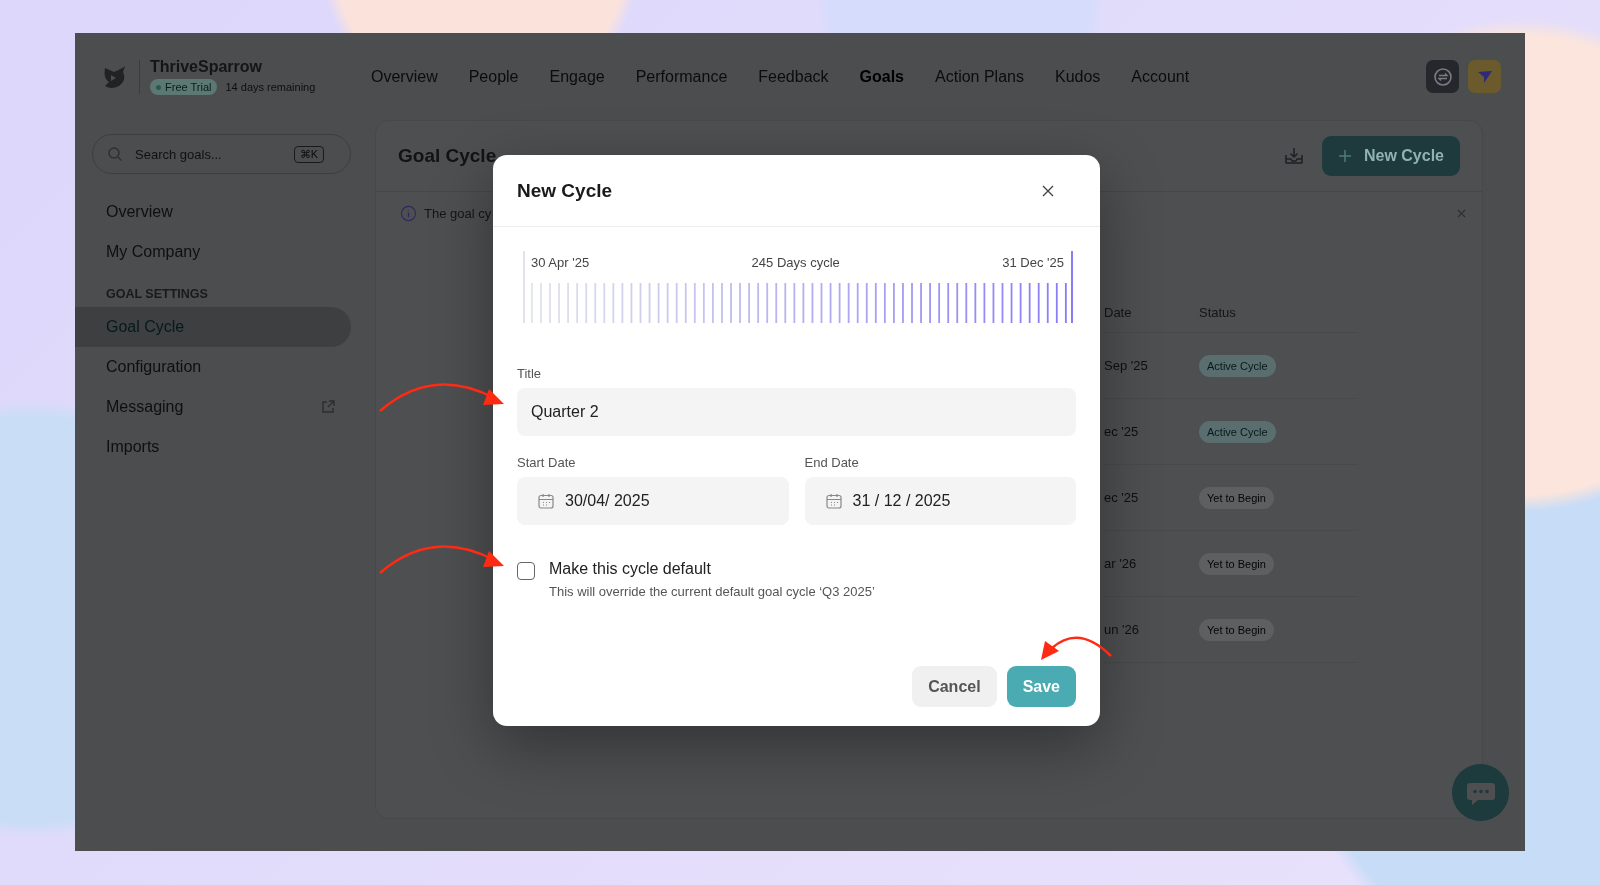 The height and width of the screenshot is (885, 1600). What do you see at coordinates (213, 447) in the screenshot?
I see `sidebar-item: Imports` at bounding box center [213, 447].